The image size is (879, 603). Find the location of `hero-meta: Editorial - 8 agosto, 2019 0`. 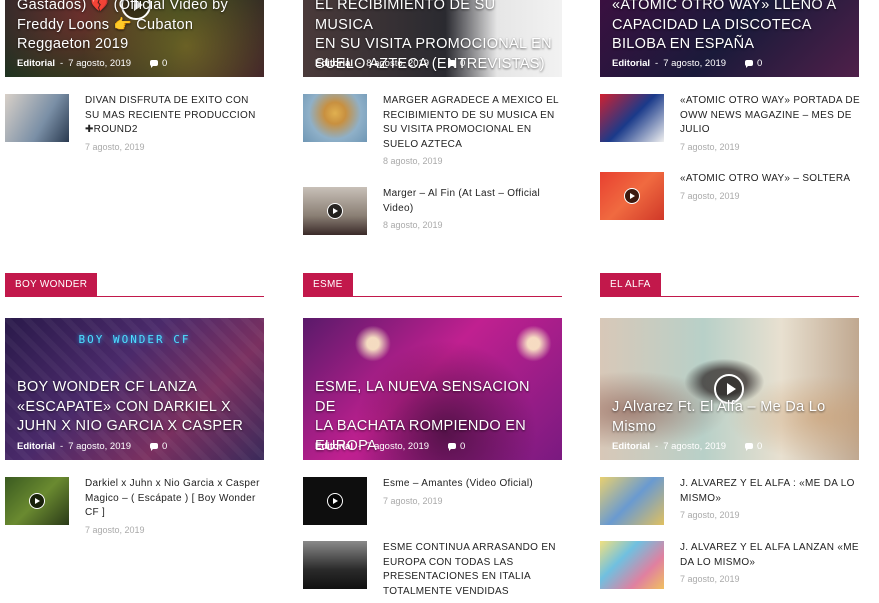

hero-meta: Editorial - 8 agosto, 2019 0 is located at coordinates (390, 63).